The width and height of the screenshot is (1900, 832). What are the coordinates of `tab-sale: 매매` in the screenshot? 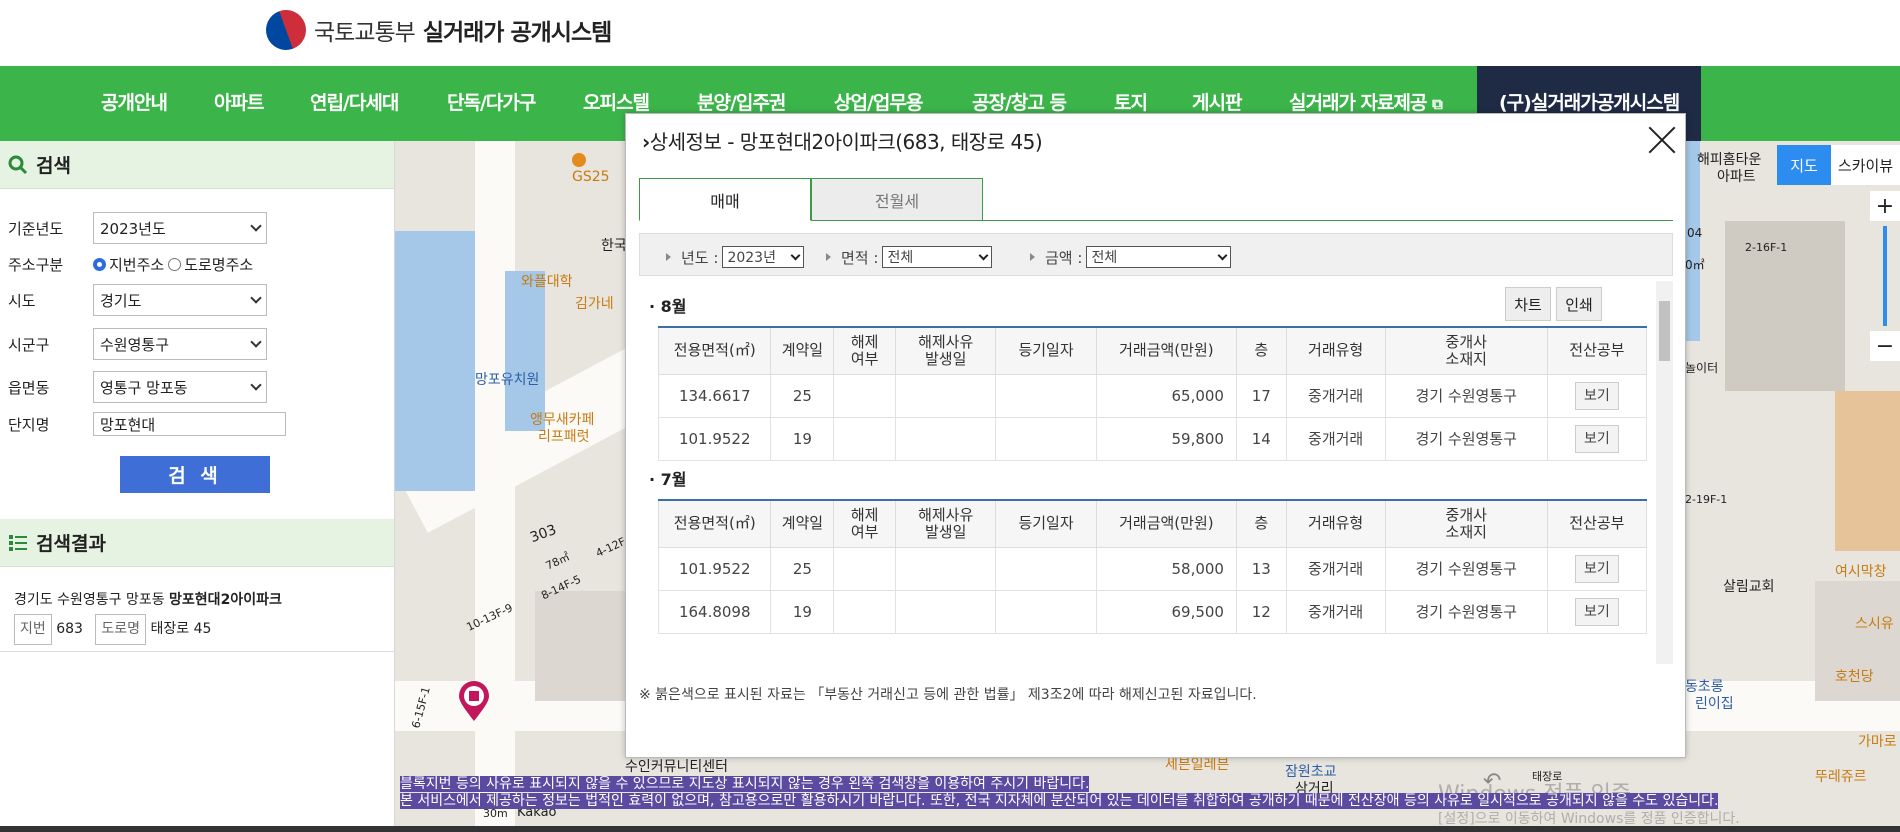 It's located at (725, 199).